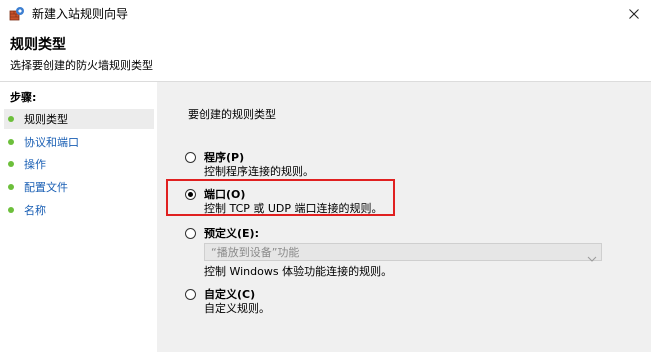 This screenshot has height=352, width=651. Describe the element at coordinates (23, 97) in the screenshot. I see `steps-label: 步骤:` at that location.